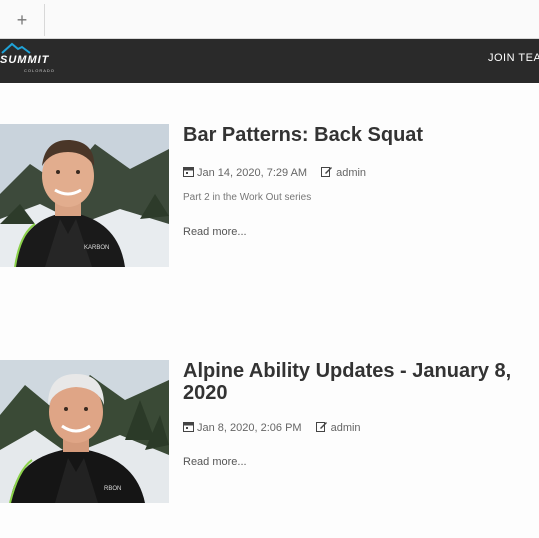  I want to click on svg-text: RBON, so click(112, 489).